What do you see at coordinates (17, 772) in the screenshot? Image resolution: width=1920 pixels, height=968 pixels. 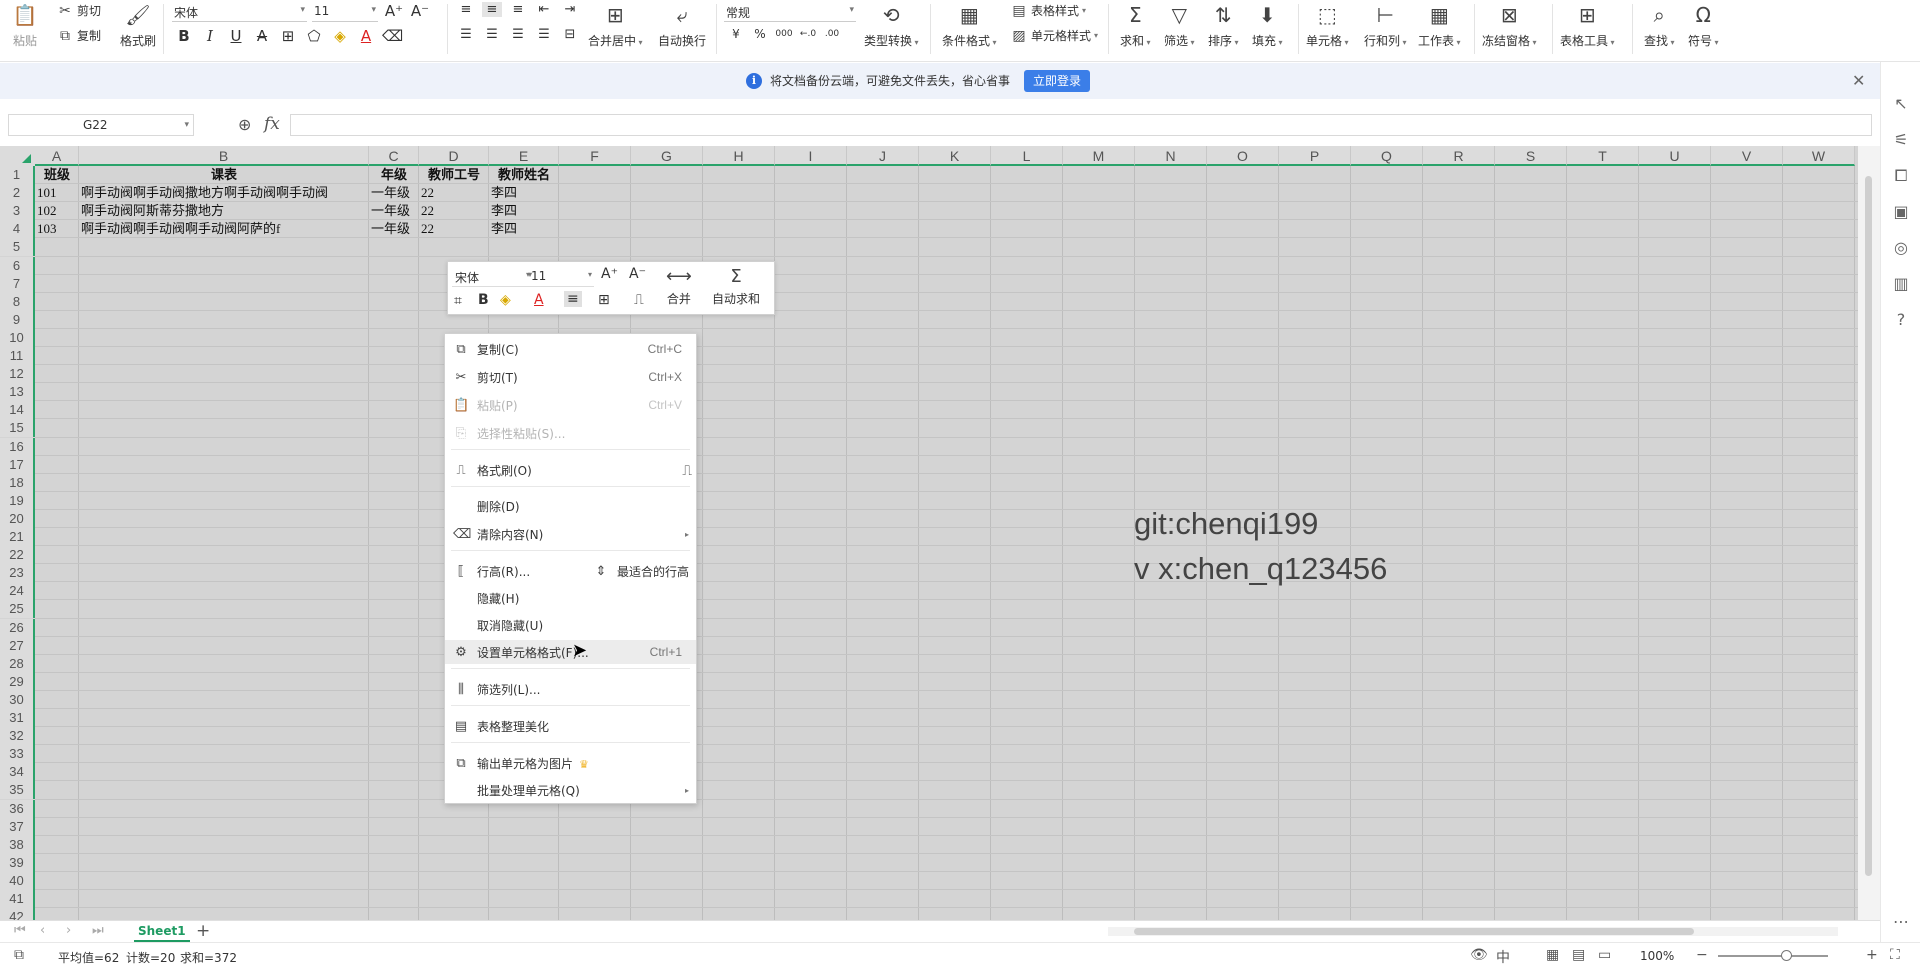 I see `row-header-34: 34` at bounding box center [17, 772].